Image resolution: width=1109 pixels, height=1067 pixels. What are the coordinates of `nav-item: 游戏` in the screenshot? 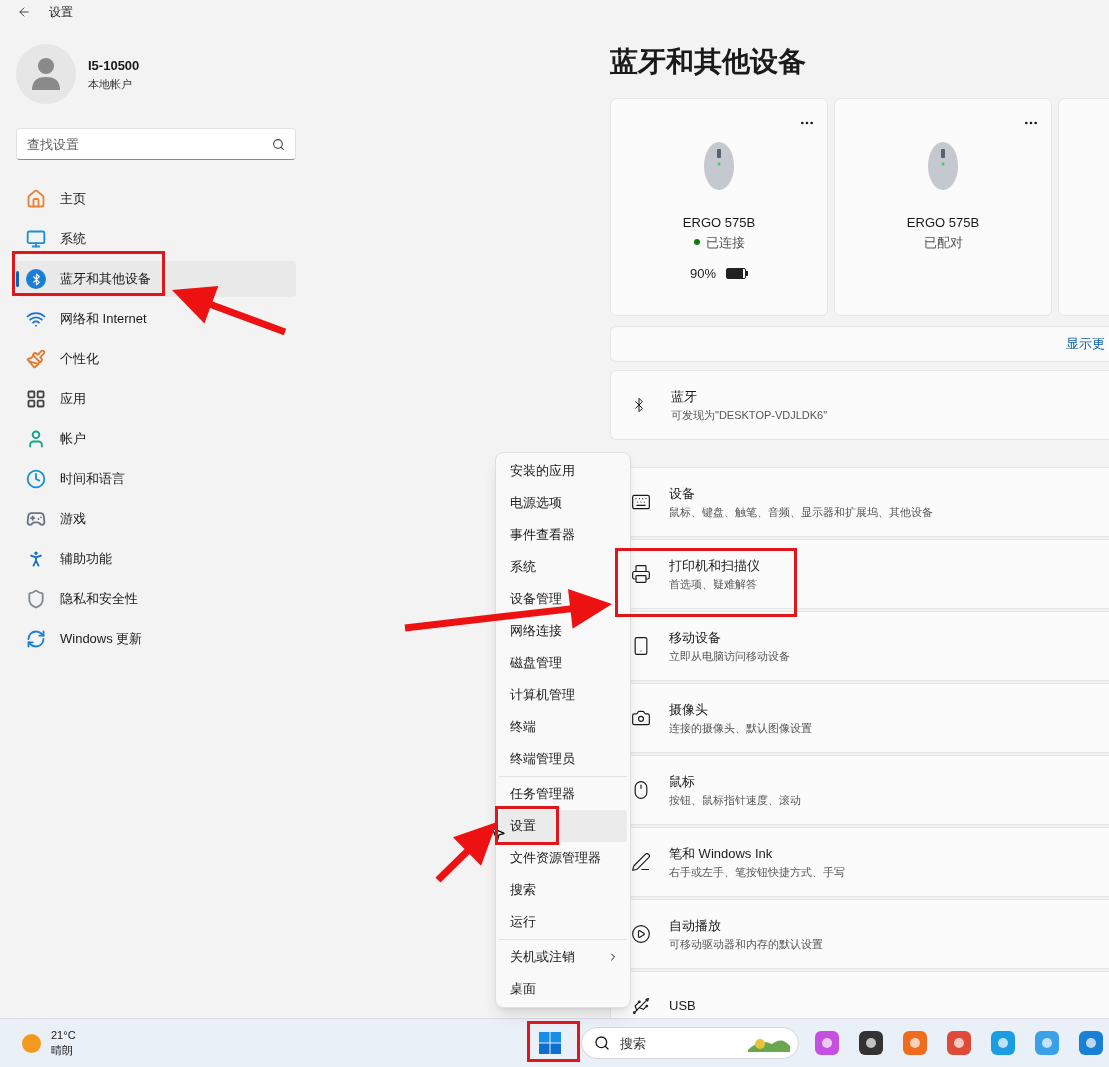 It's located at (156, 519).